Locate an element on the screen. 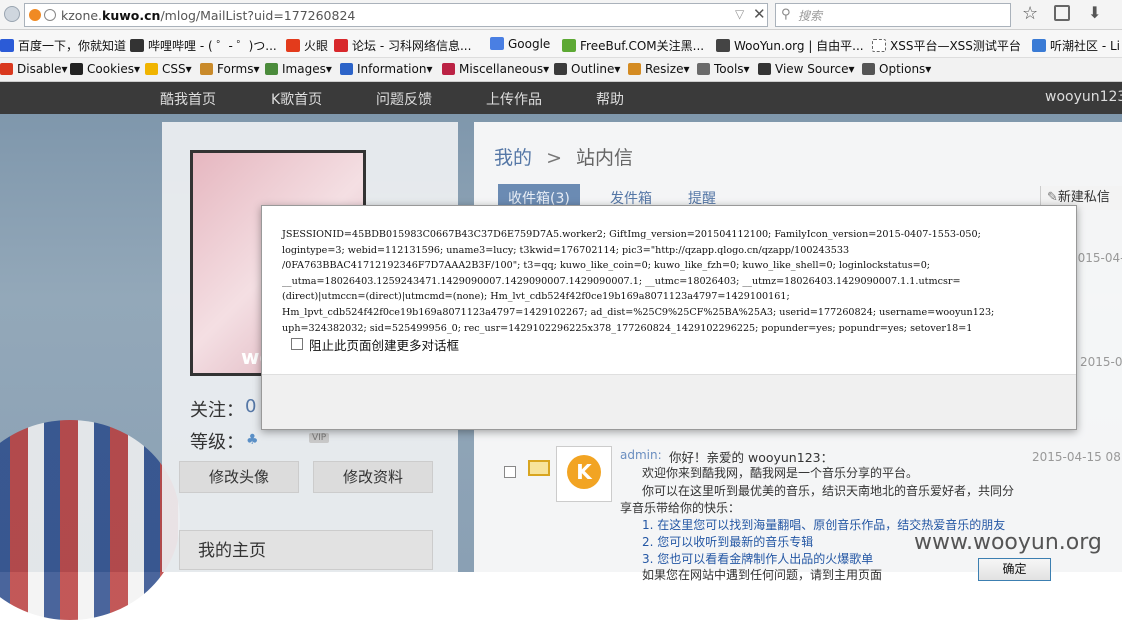 The width and height of the screenshot is (1122, 620). source-icon is located at coordinates (764, 69).